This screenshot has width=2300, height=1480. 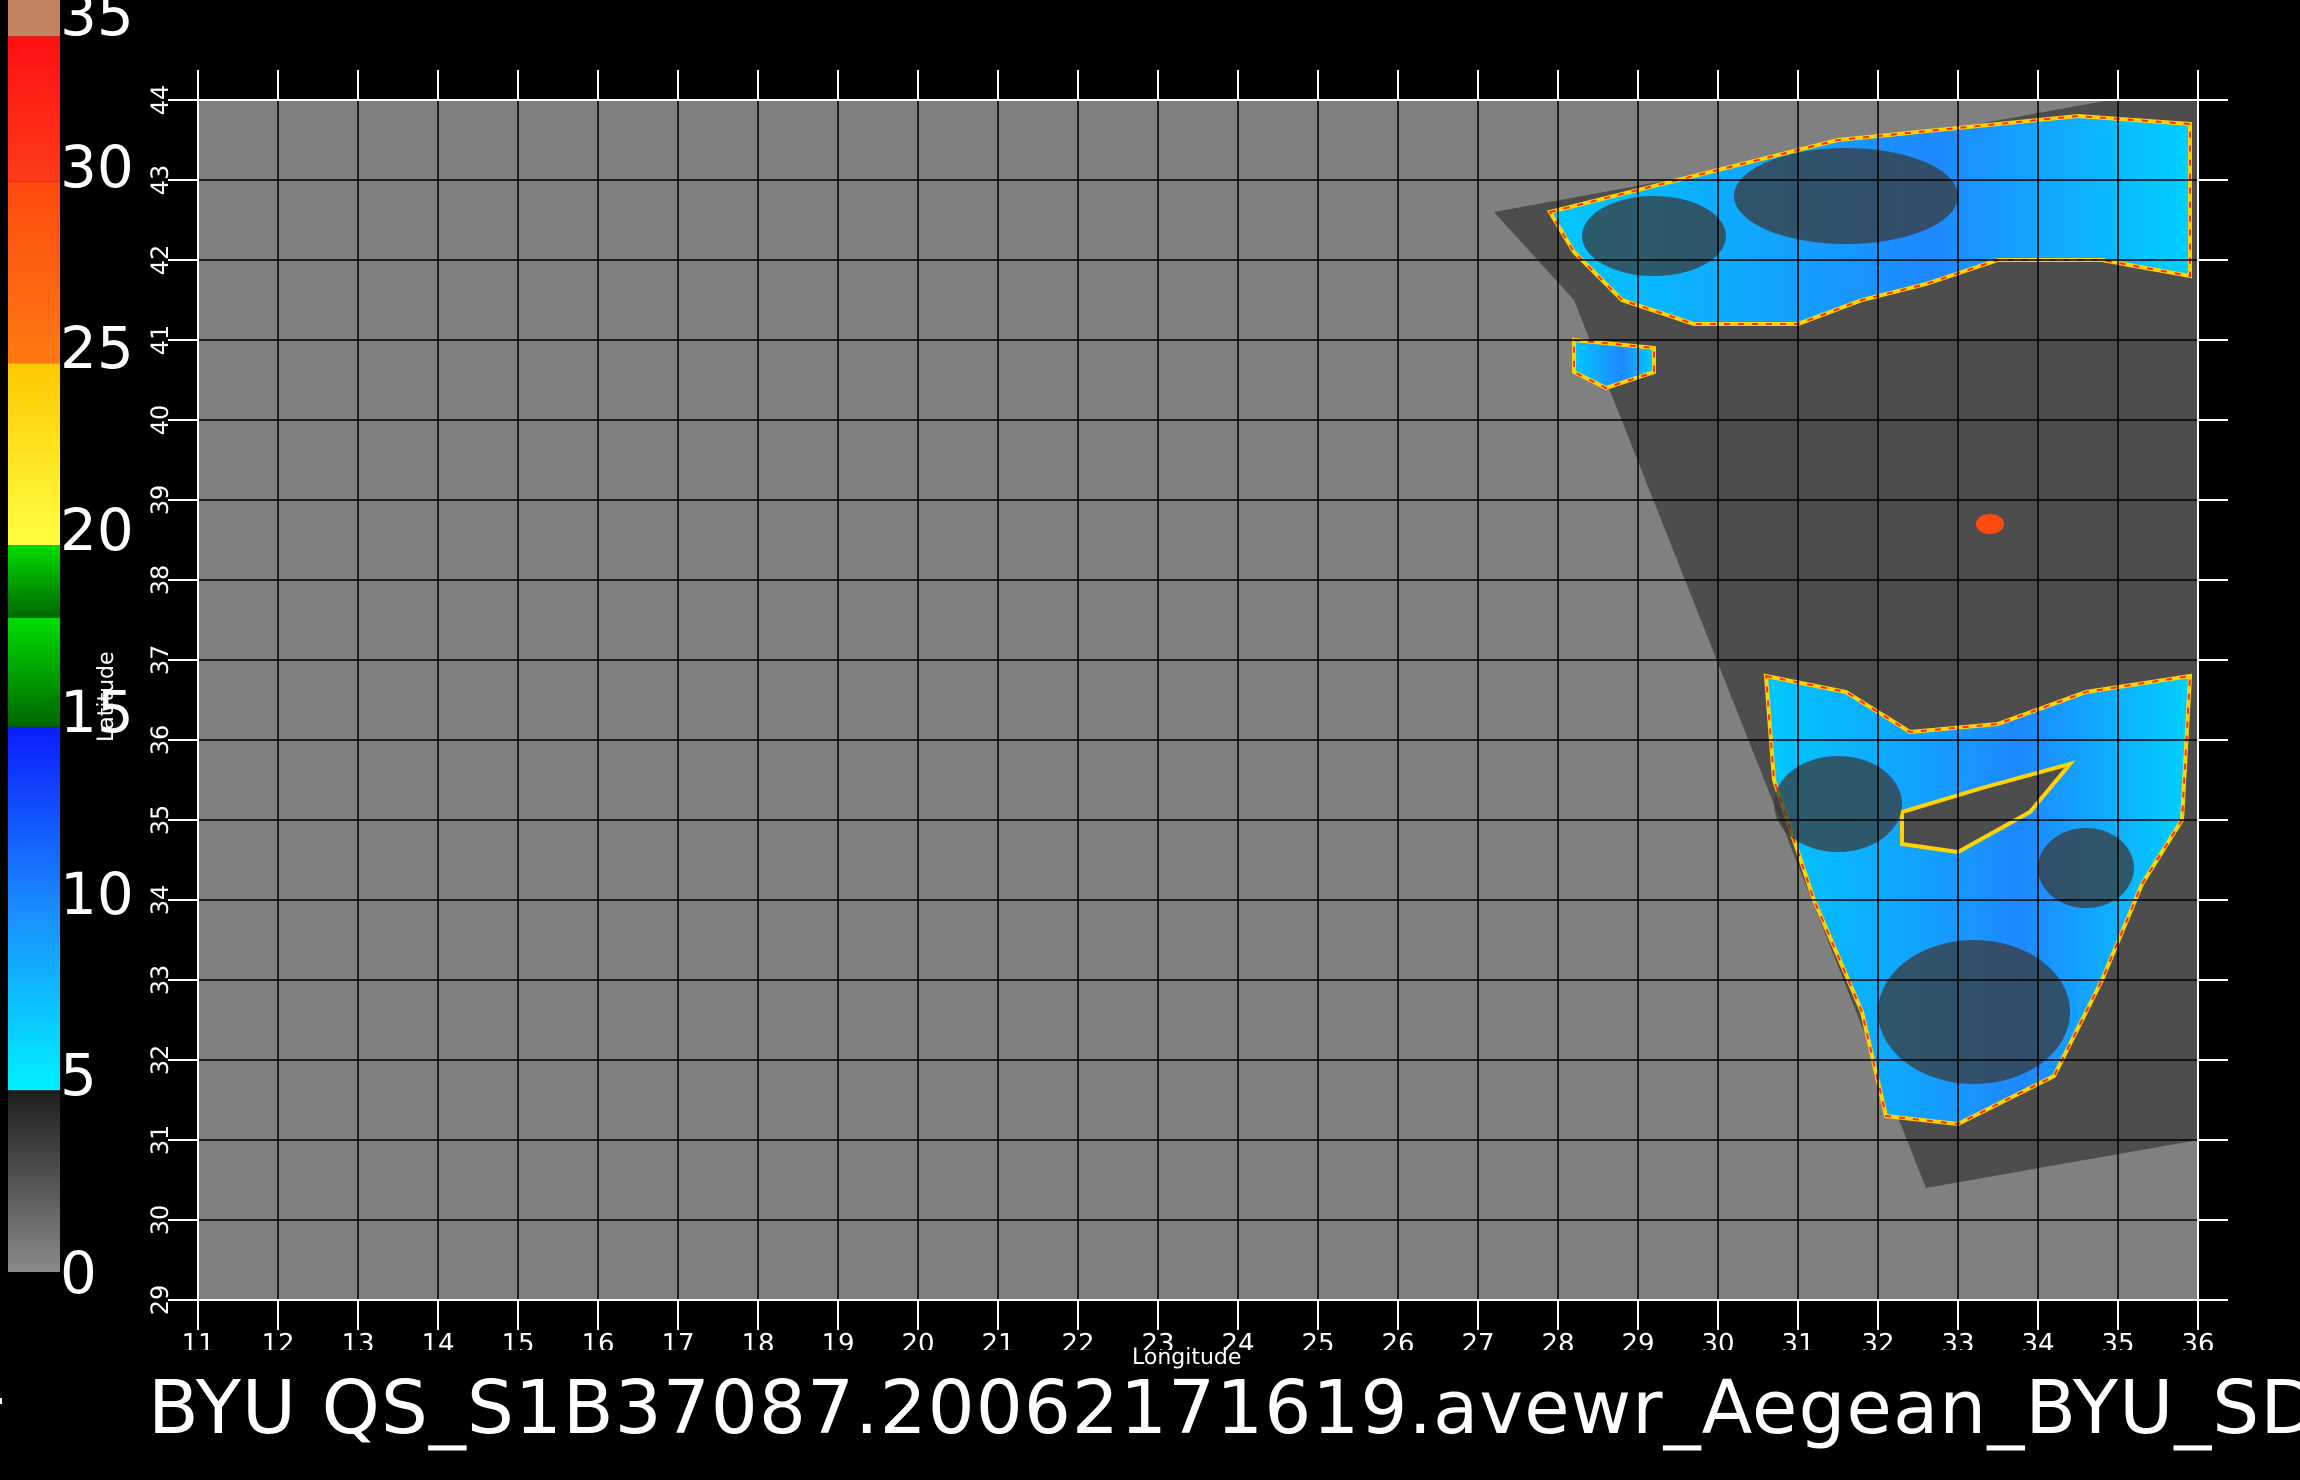 What do you see at coordinates (160, 660) in the screenshot?
I see `y-tick-label: 37` at bounding box center [160, 660].